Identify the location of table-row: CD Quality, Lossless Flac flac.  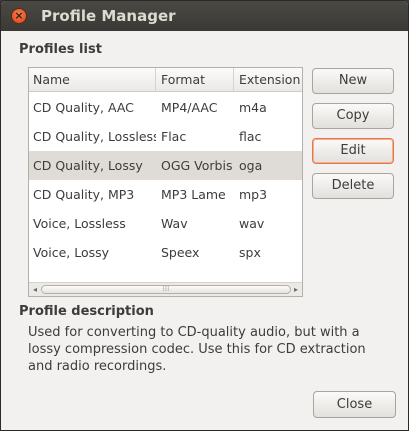
(165, 136).